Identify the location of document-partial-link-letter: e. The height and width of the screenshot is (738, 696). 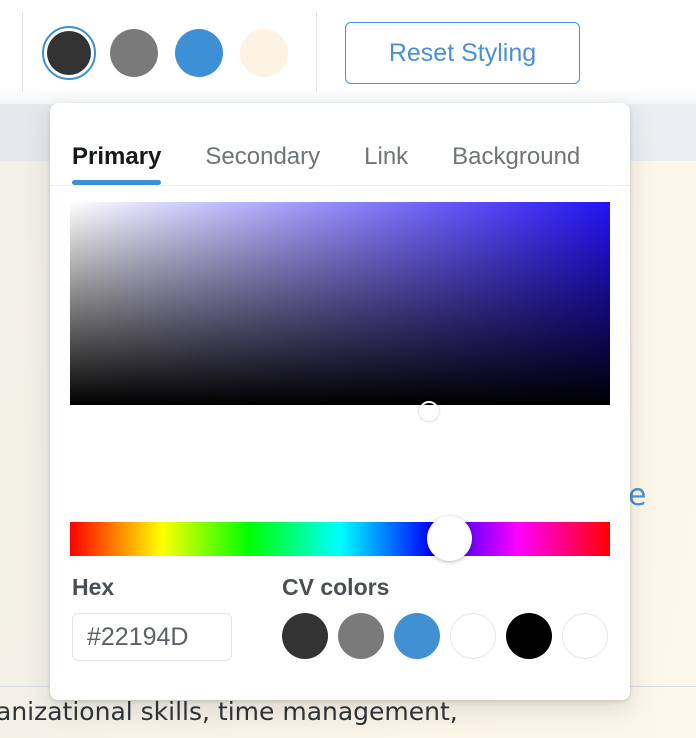
(637, 495).